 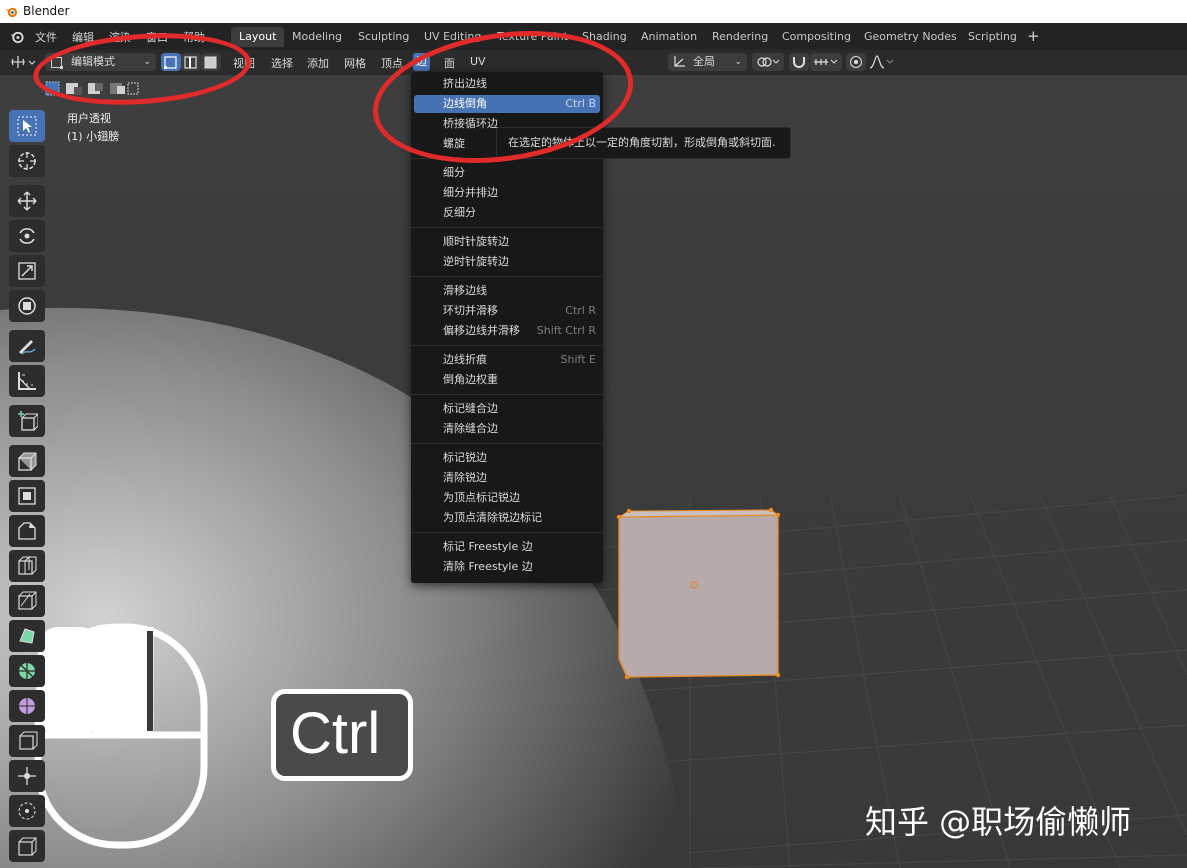 What do you see at coordinates (679, 61) in the screenshot?
I see `orientation-axes-icon` at bounding box center [679, 61].